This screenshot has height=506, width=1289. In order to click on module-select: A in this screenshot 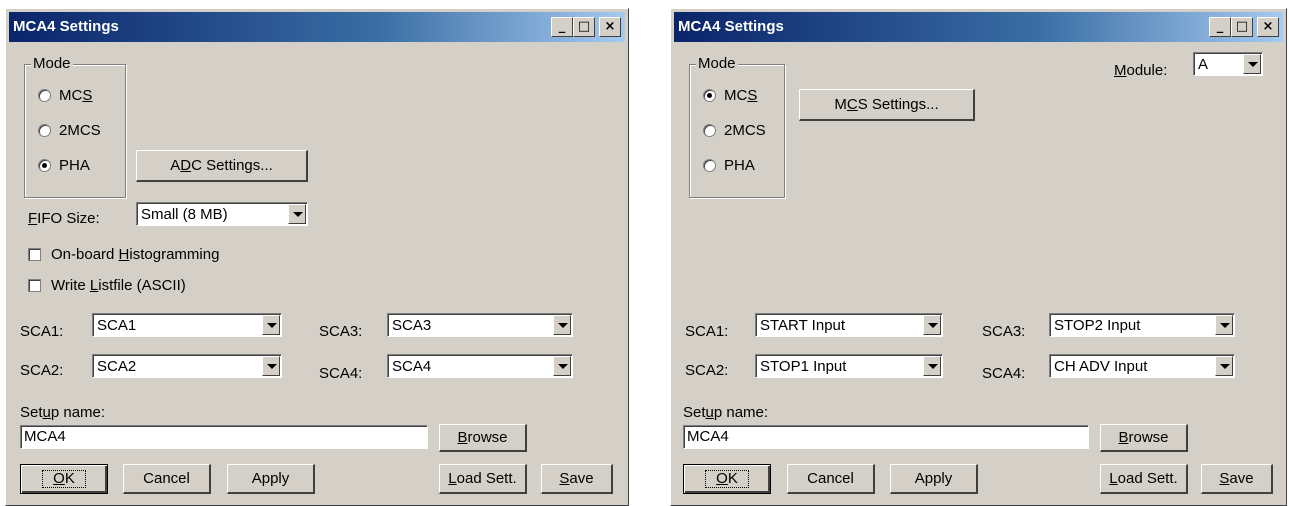, I will do `click(1228, 64)`.